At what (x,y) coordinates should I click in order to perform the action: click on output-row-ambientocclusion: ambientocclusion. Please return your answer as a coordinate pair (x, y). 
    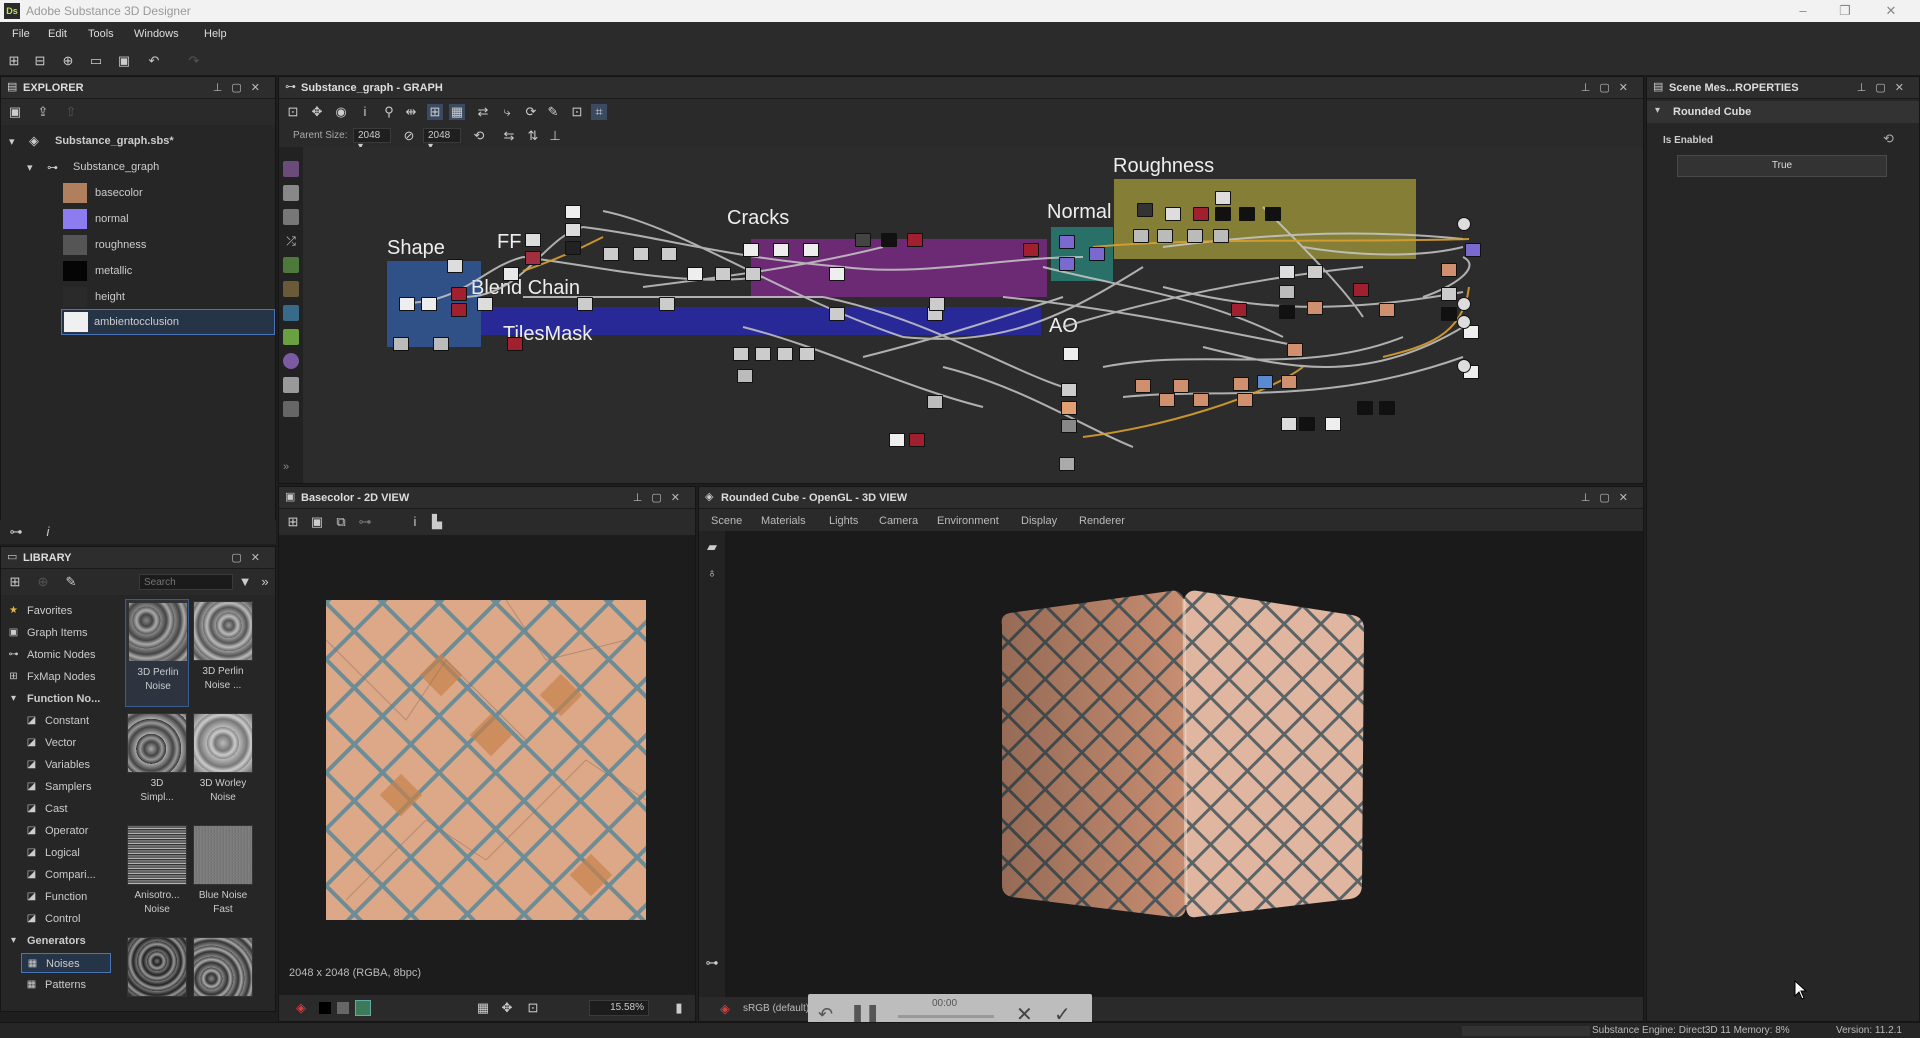
    Looking at the image, I should click on (168, 322).